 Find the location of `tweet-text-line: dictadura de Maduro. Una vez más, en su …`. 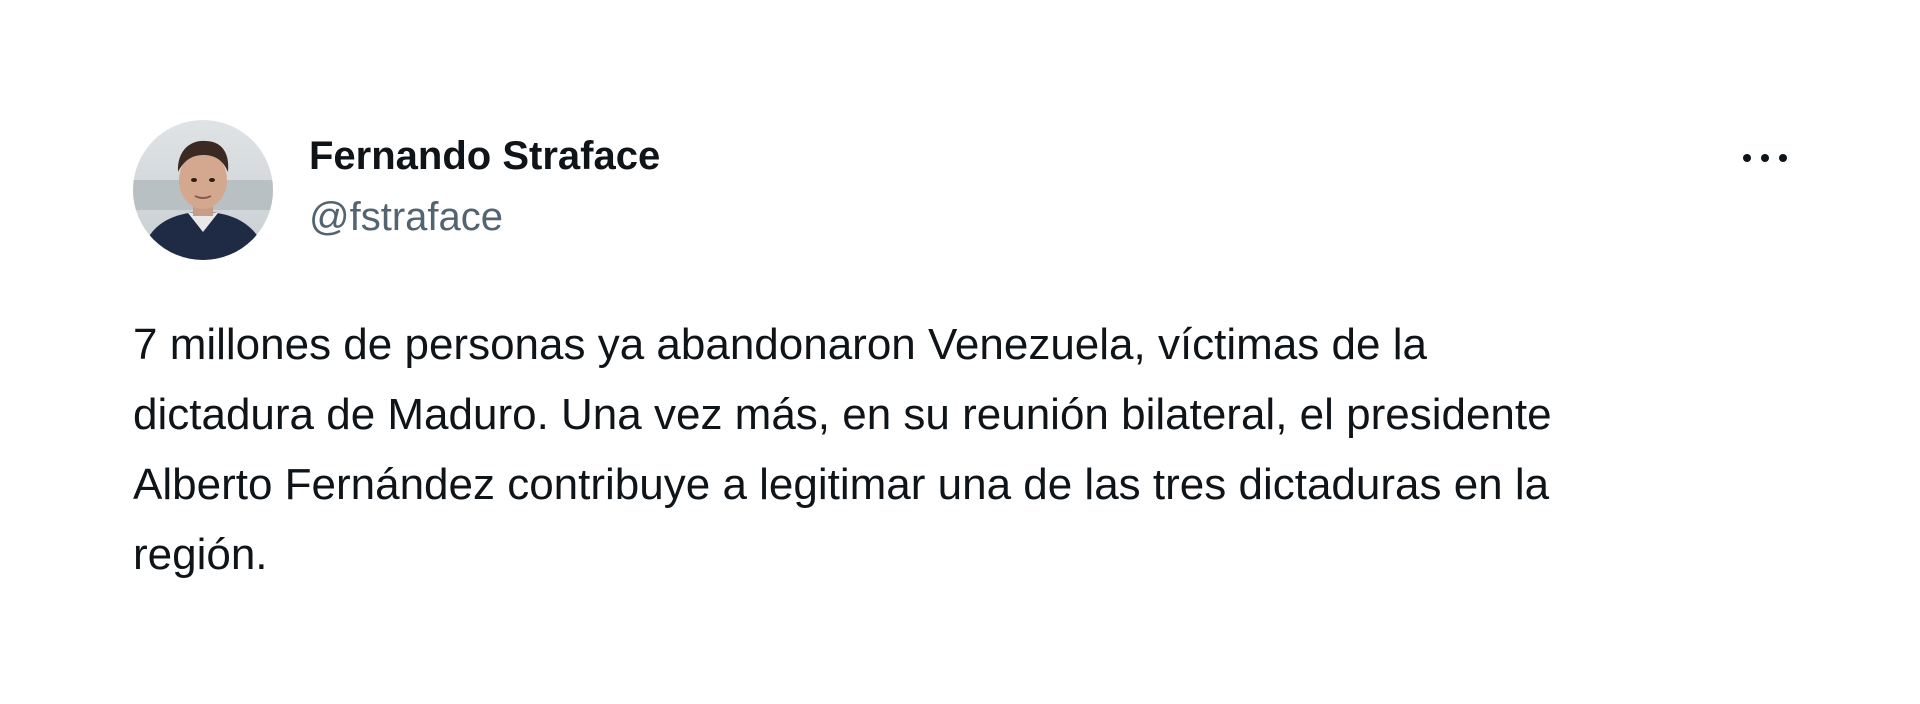

tweet-text-line: dictadura de Maduro. Una vez más, en su … is located at coordinates (842, 414).